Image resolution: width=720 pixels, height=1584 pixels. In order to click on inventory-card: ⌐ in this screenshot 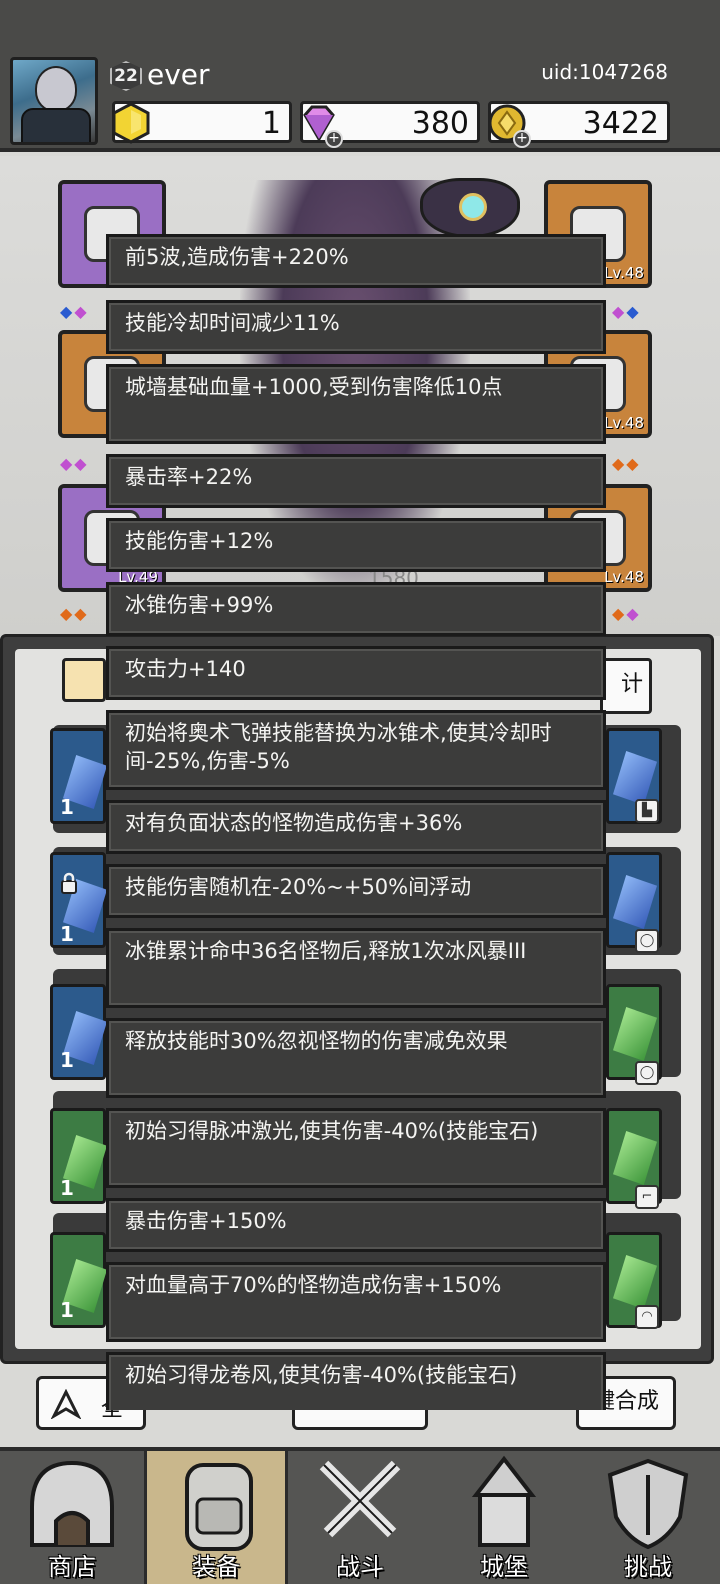, I will do `click(634, 1158)`.